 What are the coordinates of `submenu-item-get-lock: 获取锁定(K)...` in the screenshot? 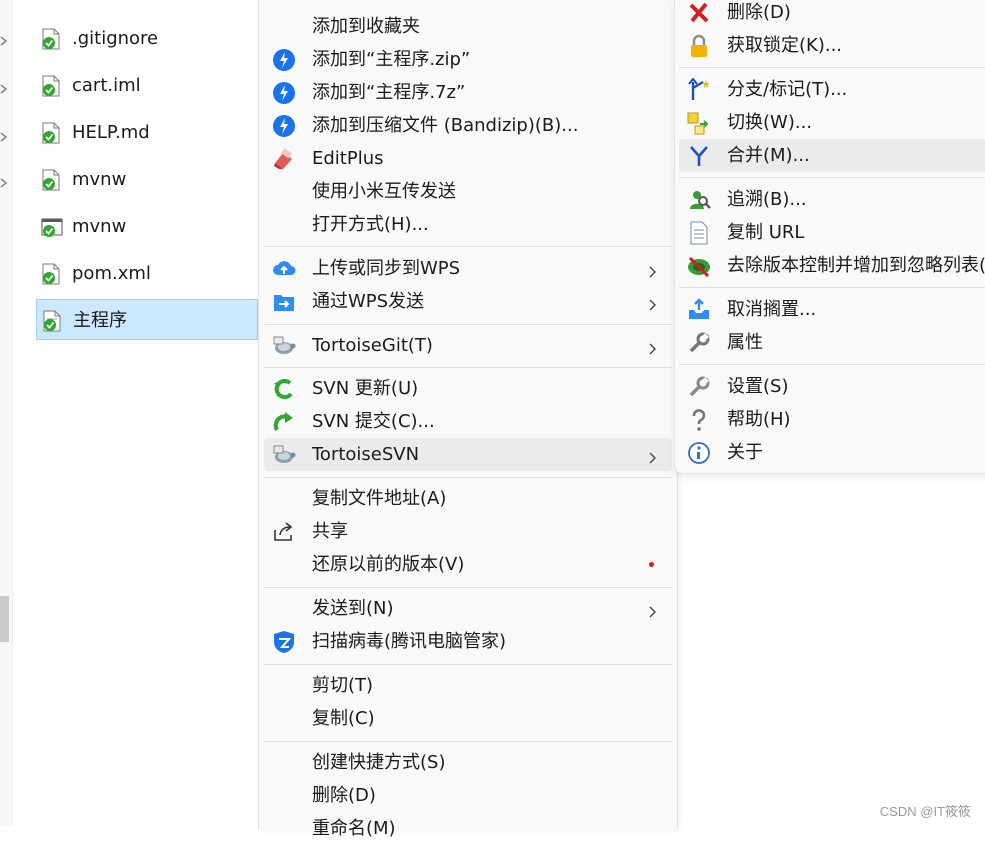 It's located at (832, 45).